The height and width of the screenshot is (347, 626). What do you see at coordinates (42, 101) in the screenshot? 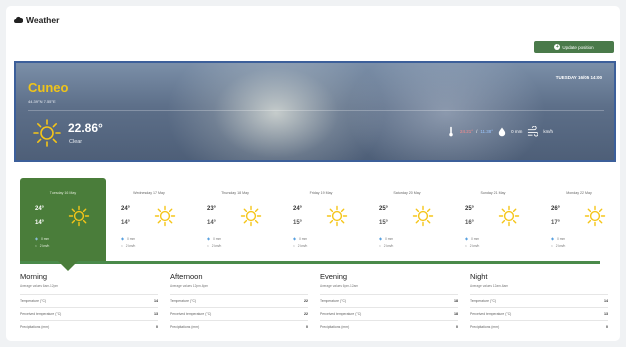
I see `coordinates: 44.39°N 7.55°E` at bounding box center [42, 101].